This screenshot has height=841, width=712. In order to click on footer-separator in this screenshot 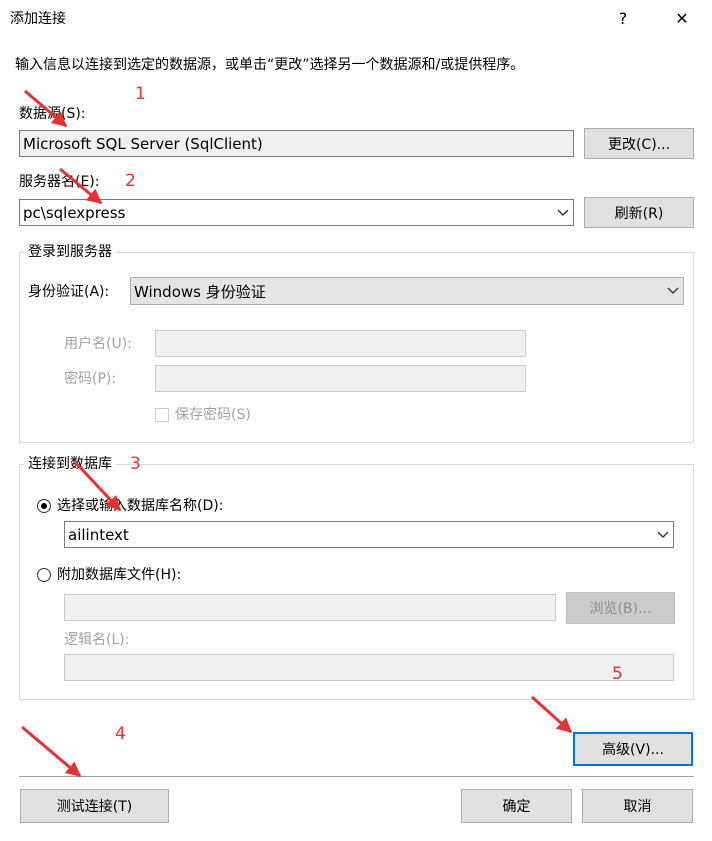, I will do `click(356, 776)`.